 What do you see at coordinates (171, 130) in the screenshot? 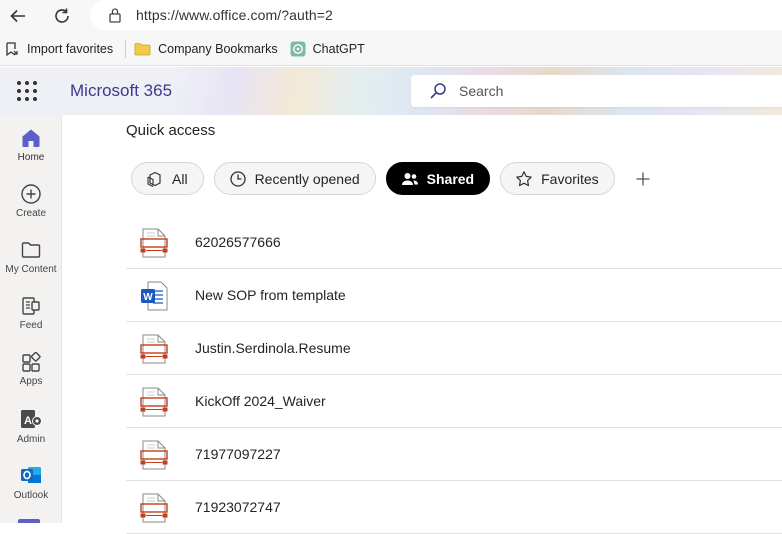
I see `section-title: Quick access` at bounding box center [171, 130].